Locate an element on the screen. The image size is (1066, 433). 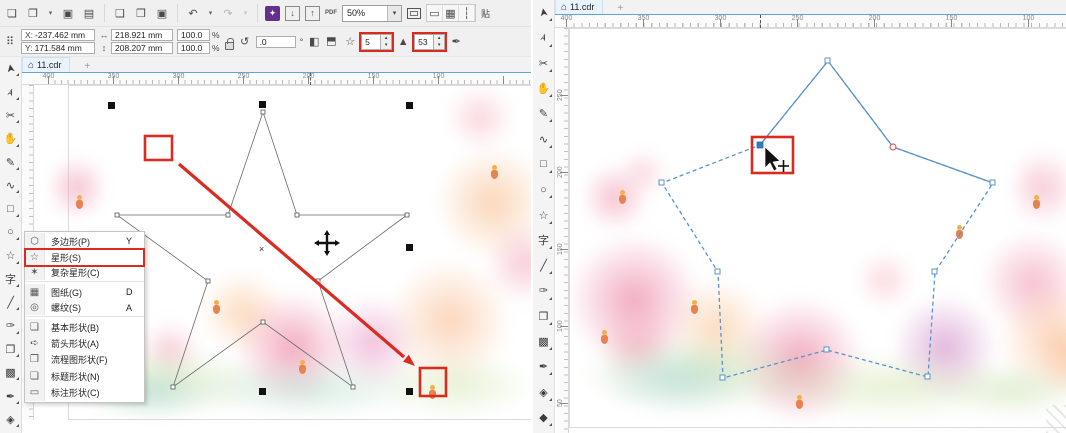
star-sharpness-value: 53 is located at coordinates (424, 41).